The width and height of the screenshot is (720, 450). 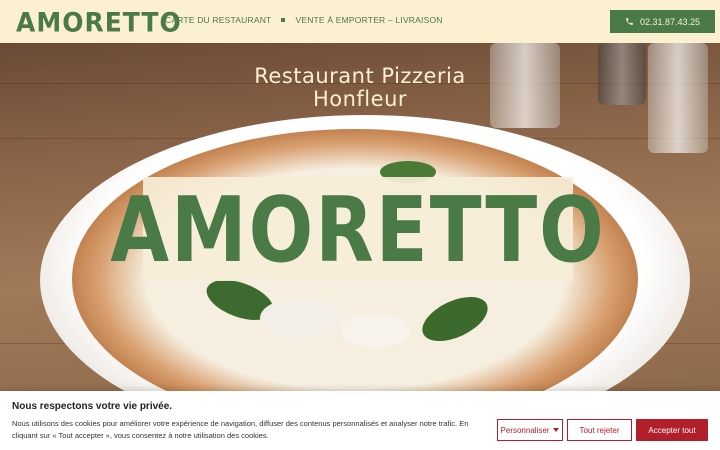 What do you see at coordinates (556, 430) in the screenshot?
I see `chevron-down-icon` at bounding box center [556, 430].